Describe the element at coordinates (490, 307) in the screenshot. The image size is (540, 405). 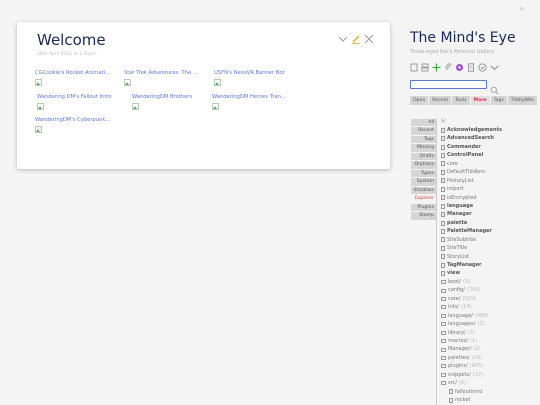
I see `explorer-folder: info/(14)` at that location.